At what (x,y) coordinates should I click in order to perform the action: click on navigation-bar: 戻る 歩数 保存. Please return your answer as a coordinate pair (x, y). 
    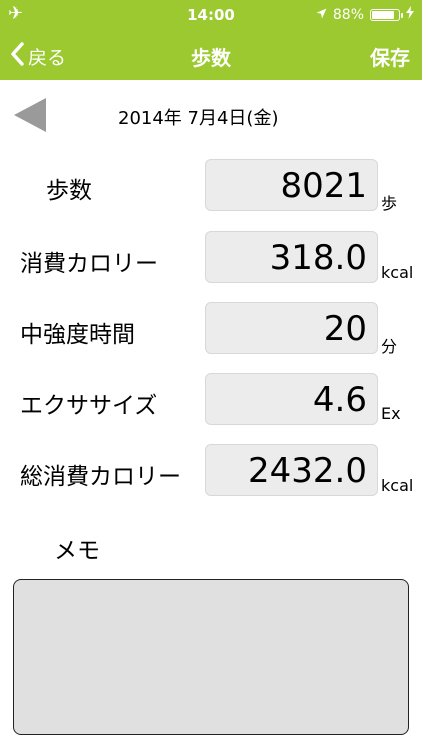
    Looking at the image, I should click on (211, 55).